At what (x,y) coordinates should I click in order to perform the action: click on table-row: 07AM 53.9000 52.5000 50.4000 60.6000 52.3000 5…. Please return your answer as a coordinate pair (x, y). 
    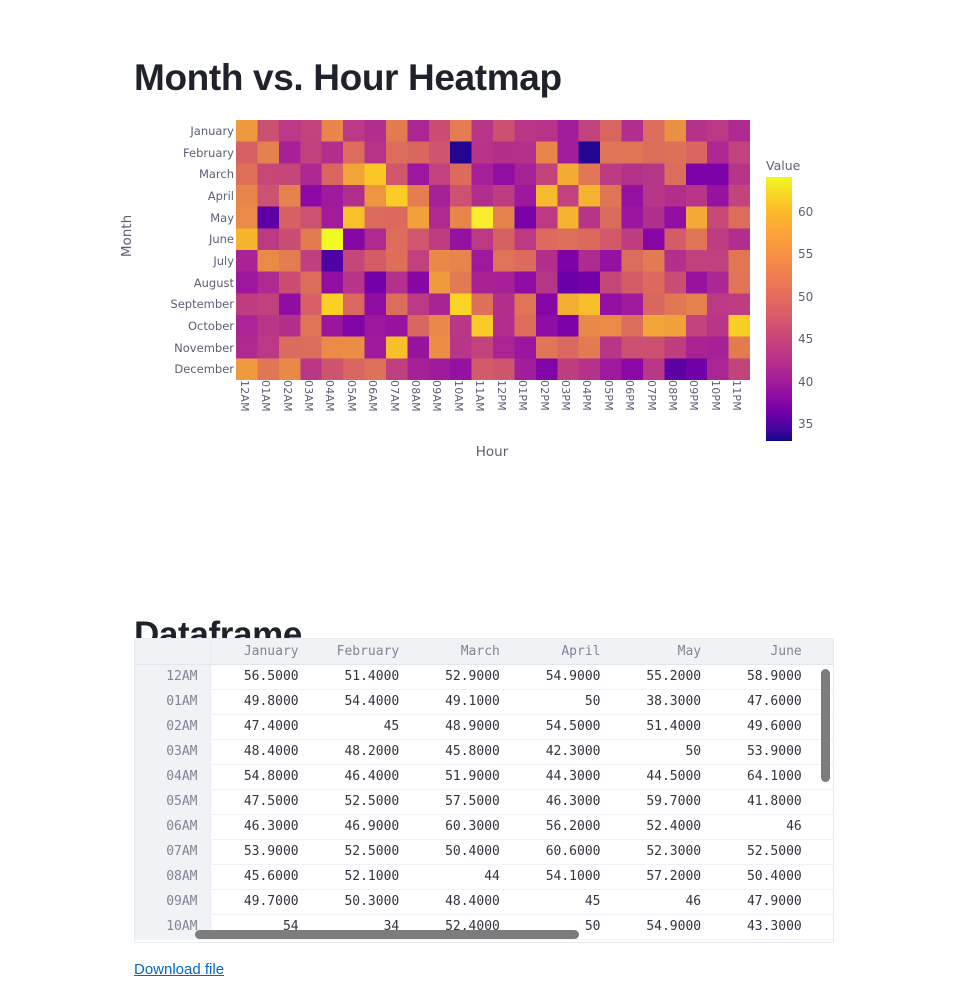
    Looking at the image, I should click on (484, 852).